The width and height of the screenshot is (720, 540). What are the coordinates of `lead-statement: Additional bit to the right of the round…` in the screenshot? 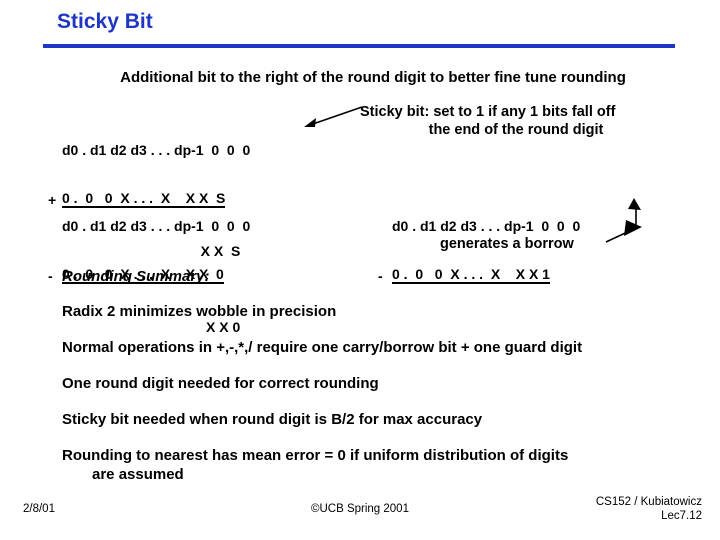 It's located at (373, 77).